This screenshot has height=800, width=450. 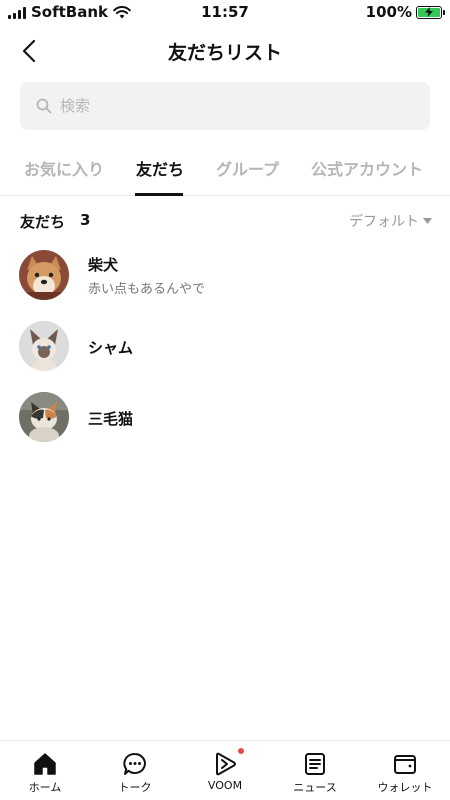 I want to click on sort-label: デフォルト, so click(x=384, y=222).